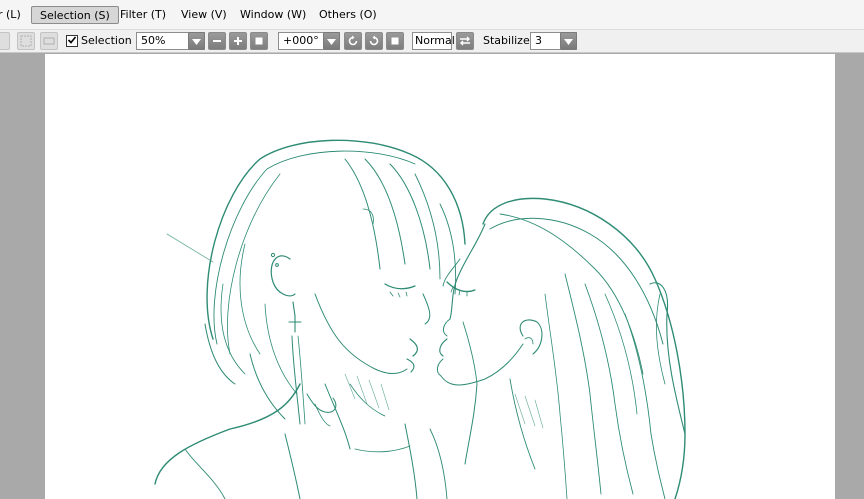  Describe the element at coordinates (143, 15) in the screenshot. I see `menu-filter: Filter (T)` at that location.